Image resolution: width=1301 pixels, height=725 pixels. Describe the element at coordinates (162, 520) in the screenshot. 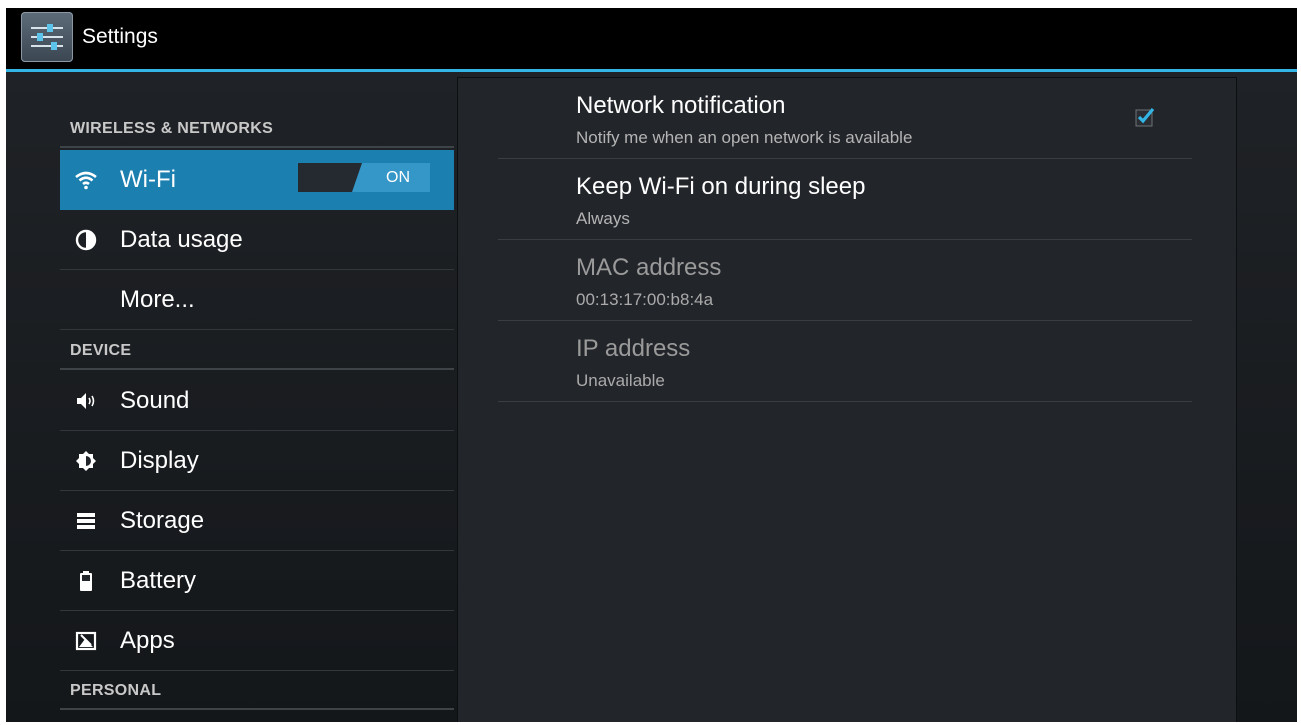

I see `nav-item-label: Storage` at that location.